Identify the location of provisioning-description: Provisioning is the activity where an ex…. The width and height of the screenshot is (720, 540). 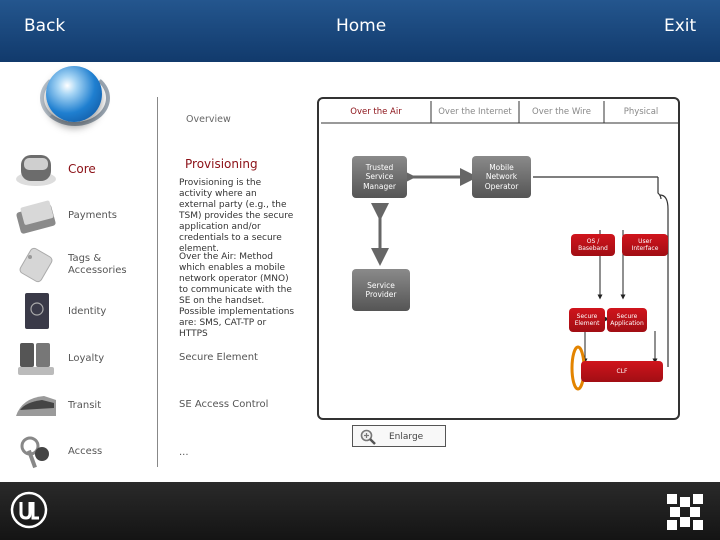
(236, 216).